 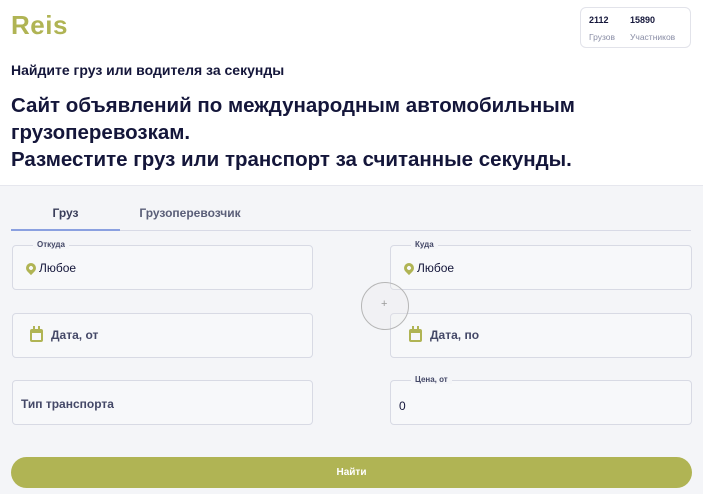 I want to click on date-to-field: Дата, по, so click(x=541, y=335).